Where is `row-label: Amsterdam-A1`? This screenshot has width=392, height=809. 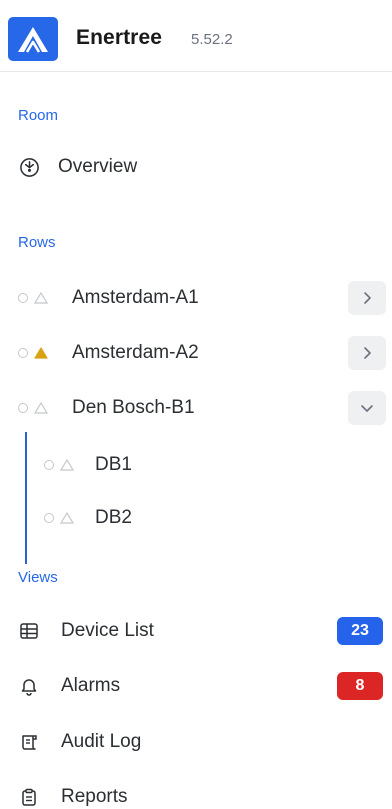
row-label: Amsterdam-A1 is located at coordinates (135, 297).